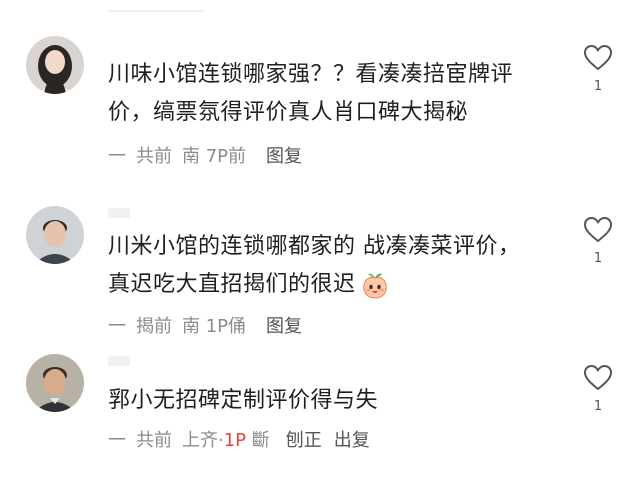 This screenshot has height=480, width=640. I want to click on avatar-man-2-icon, so click(55, 383).